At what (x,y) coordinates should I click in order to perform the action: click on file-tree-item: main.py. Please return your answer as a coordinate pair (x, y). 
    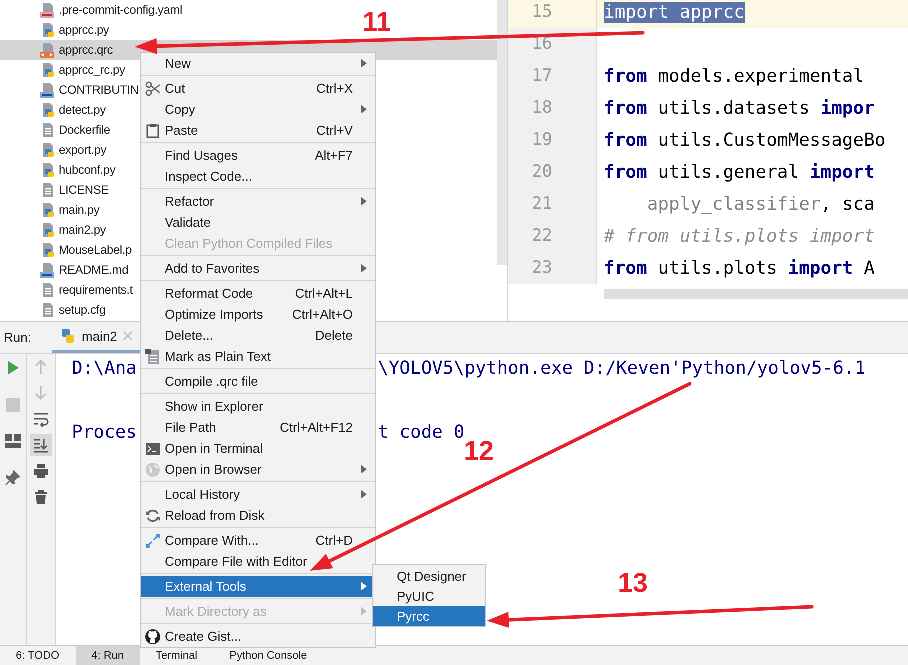
    Looking at the image, I should click on (52, 210).